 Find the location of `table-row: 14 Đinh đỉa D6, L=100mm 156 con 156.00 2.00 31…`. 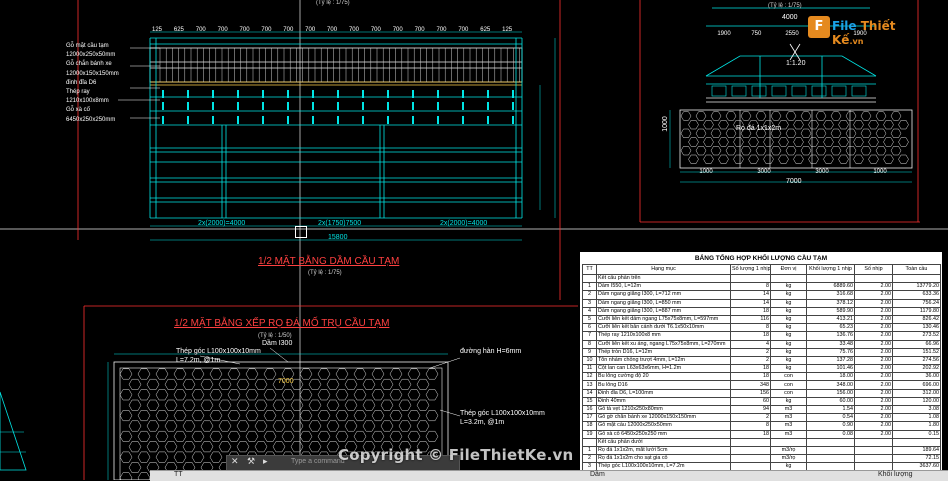

table-row: 14 Đinh đỉa D6, L=100mm 156 con 156.00 2.00 31… is located at coordinates (761, 393).